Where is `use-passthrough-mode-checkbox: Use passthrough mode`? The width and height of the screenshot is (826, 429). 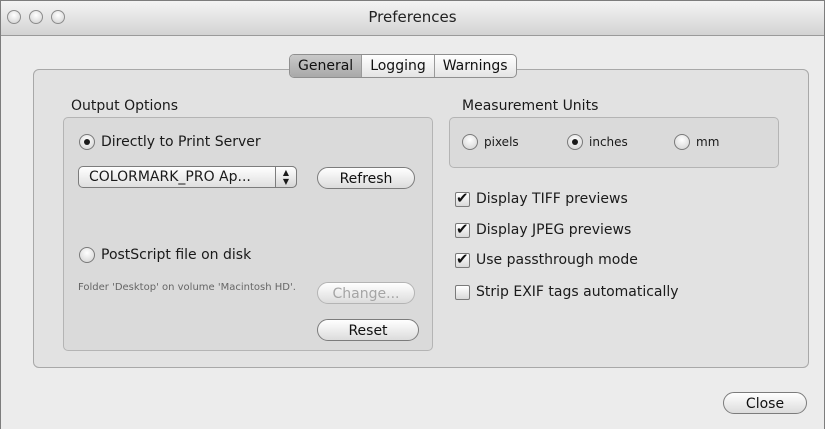
use-passthrough-mode-checkbox: Use passthrough mode is located at coordinates (546, 259).